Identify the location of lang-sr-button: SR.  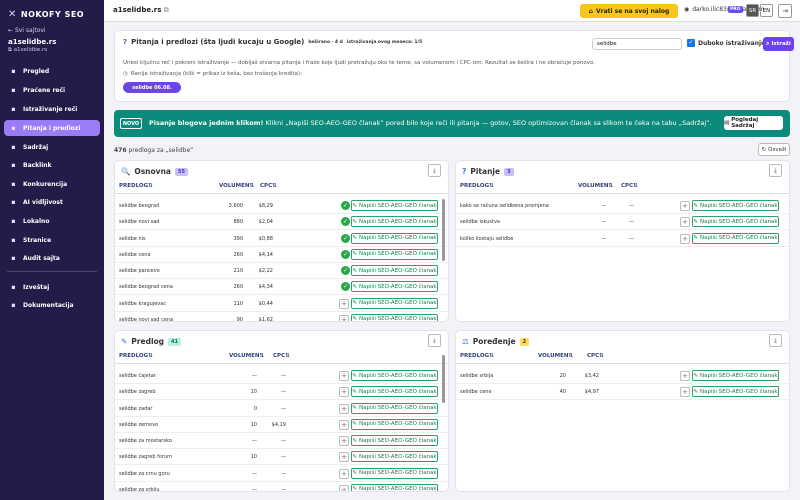
(752, 10).